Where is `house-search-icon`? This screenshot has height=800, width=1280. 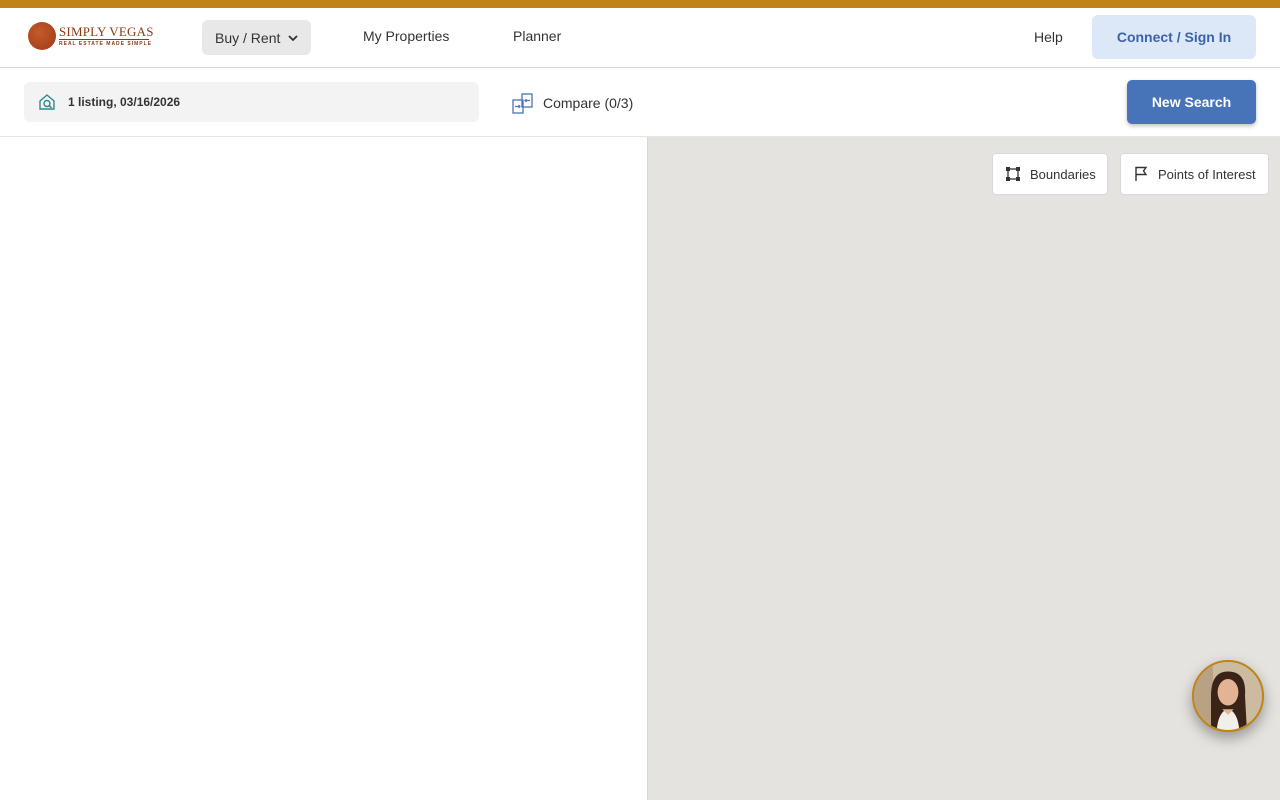 house-search-icon is located at coordinates (47, 102).